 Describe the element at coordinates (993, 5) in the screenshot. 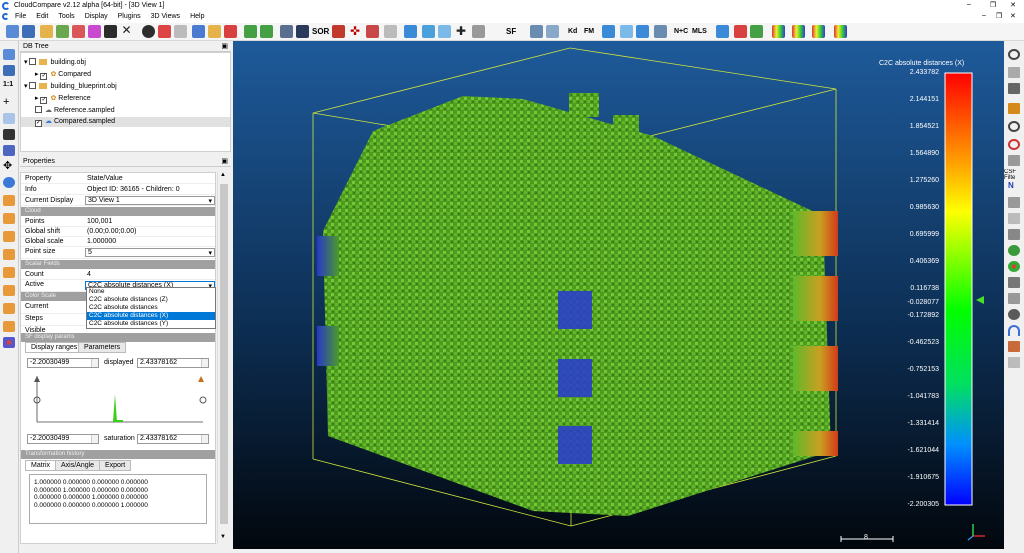

I see `restore-button: ❐` at that location.